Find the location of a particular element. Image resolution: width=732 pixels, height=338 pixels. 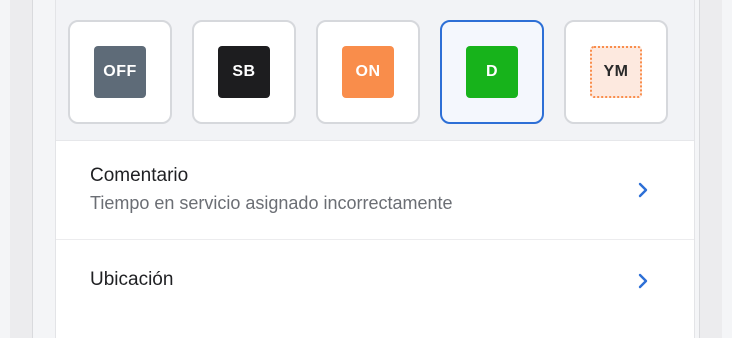

comment-title: Comentario is located at coordinates (139, 175).